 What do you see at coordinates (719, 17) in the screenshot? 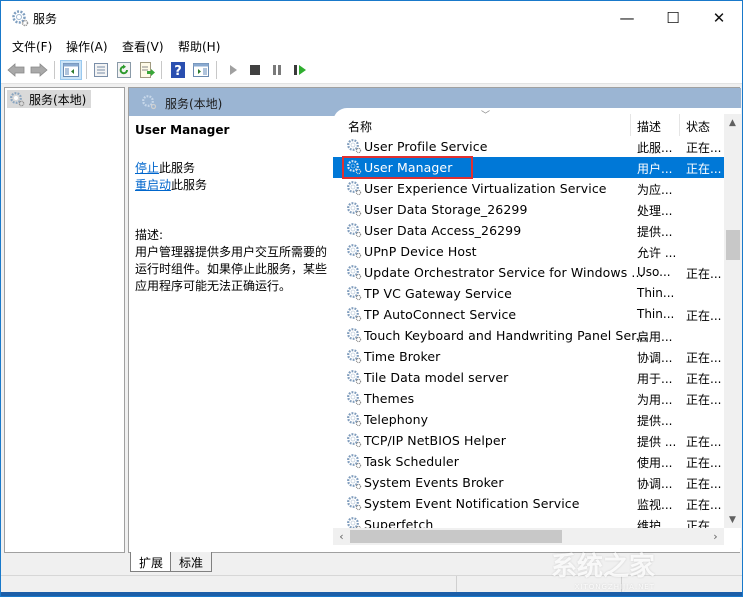
I see `close-button: ✕` at bounding box center [719, 17].